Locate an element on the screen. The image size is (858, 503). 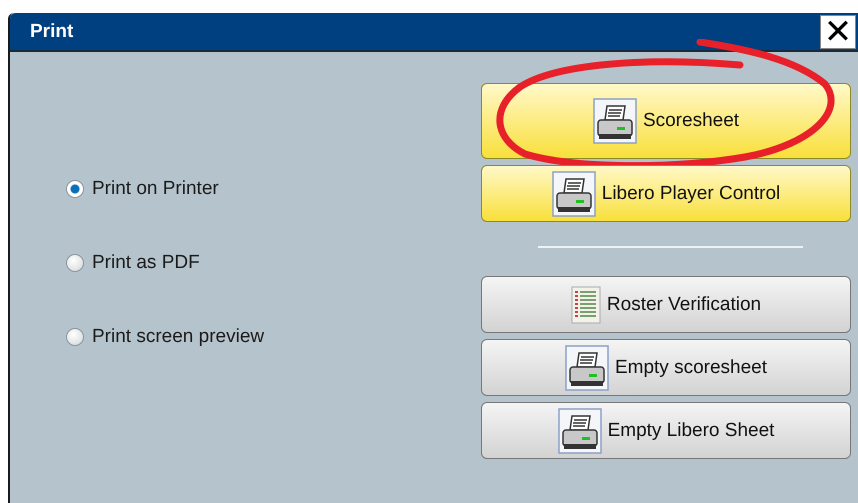
document-icon is located at coordinates (585, 305).